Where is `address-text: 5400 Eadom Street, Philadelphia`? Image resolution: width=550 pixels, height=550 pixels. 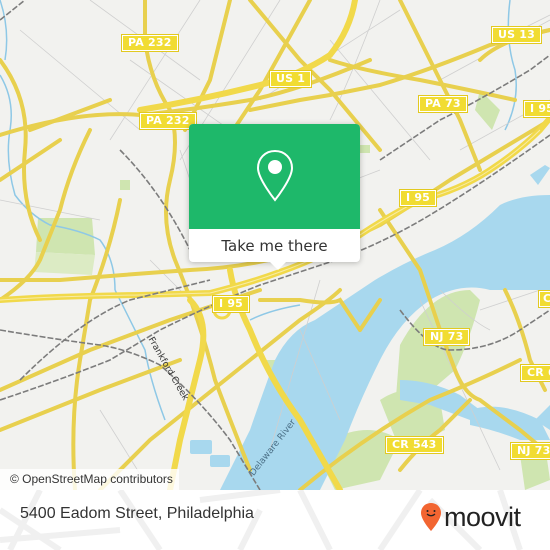
address-text: 5400 Eadom Street, Philadelphia is located at coordinates (137, 513).